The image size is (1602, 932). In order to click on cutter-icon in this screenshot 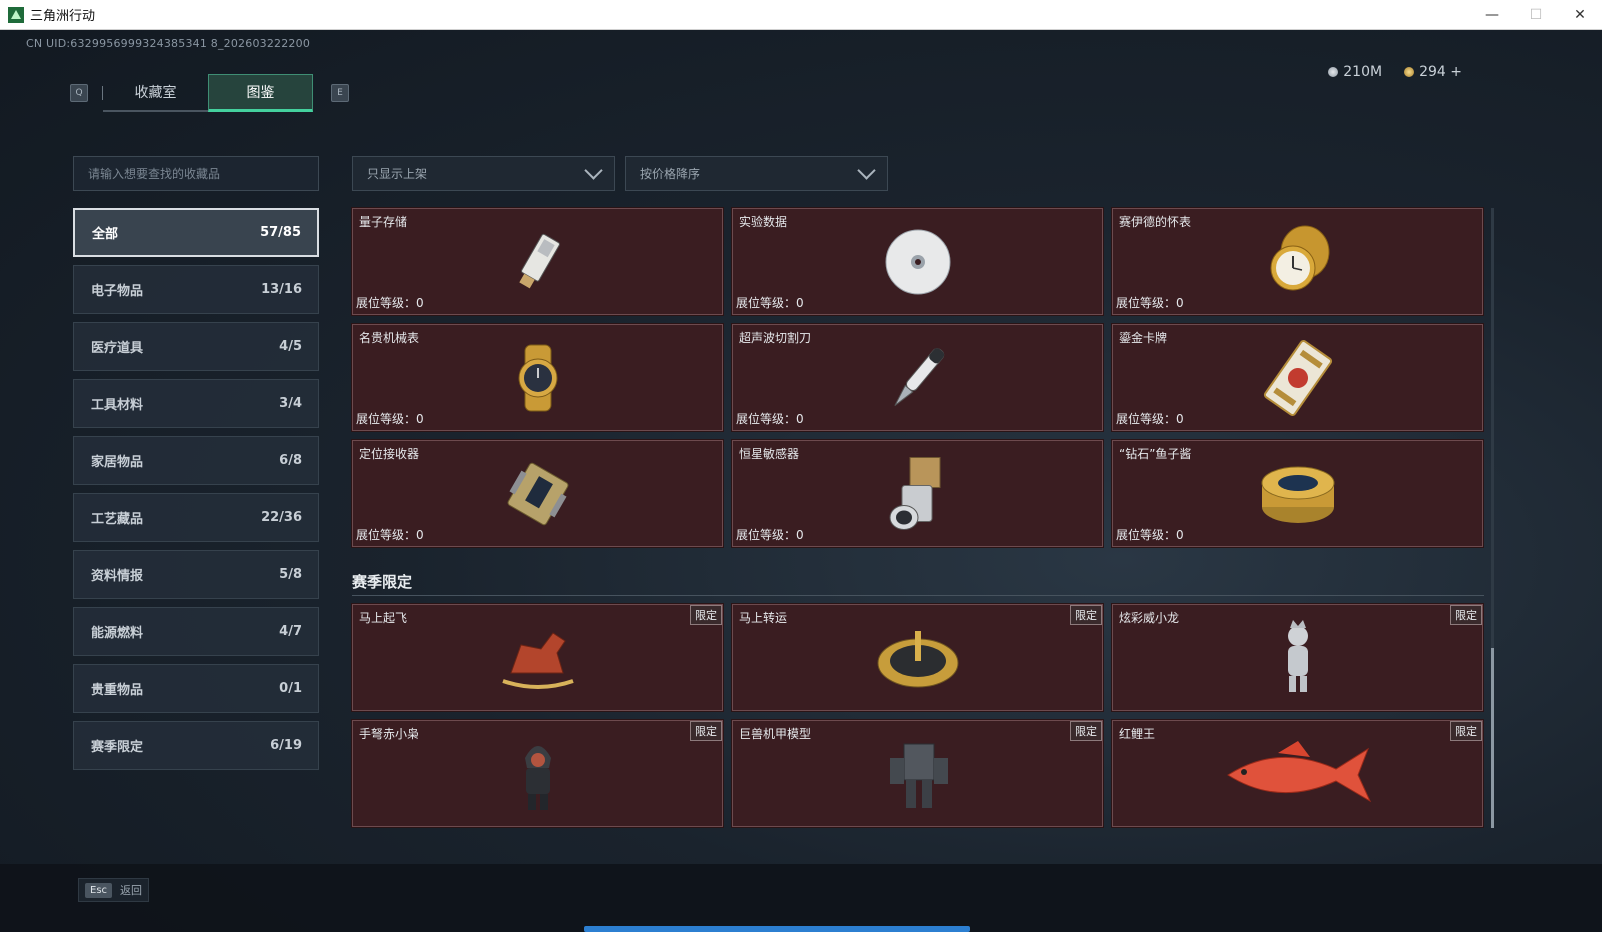, I will do `click(918, 376)`.